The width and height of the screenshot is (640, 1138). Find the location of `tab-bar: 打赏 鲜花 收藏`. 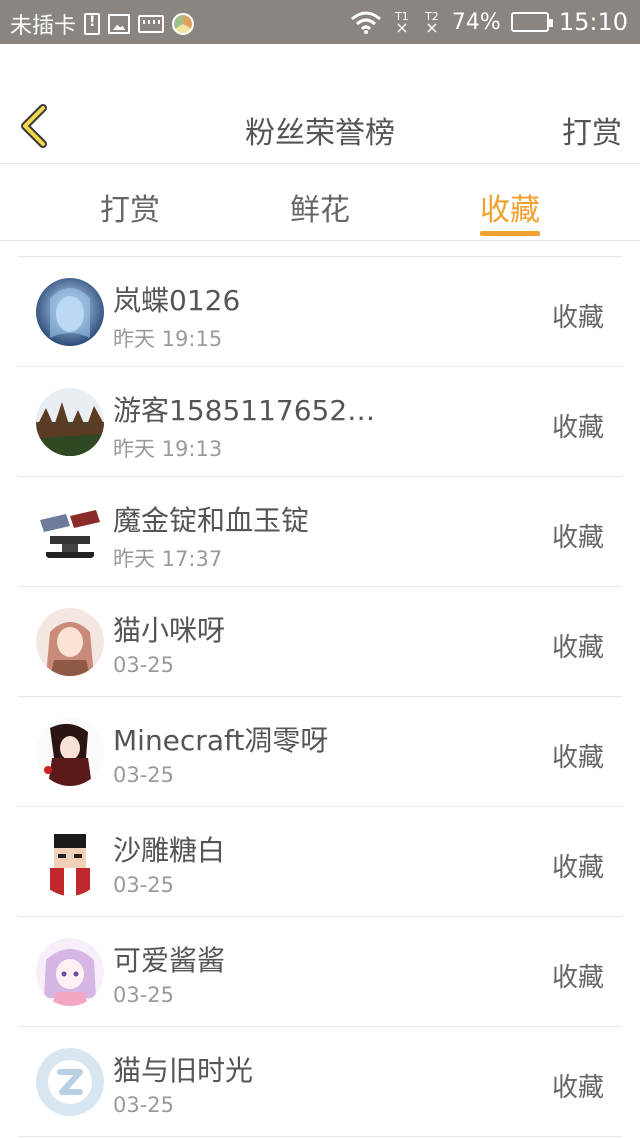

tab-bar: 打赏 鲜花 收藏 is located at coordinates (320, 203).